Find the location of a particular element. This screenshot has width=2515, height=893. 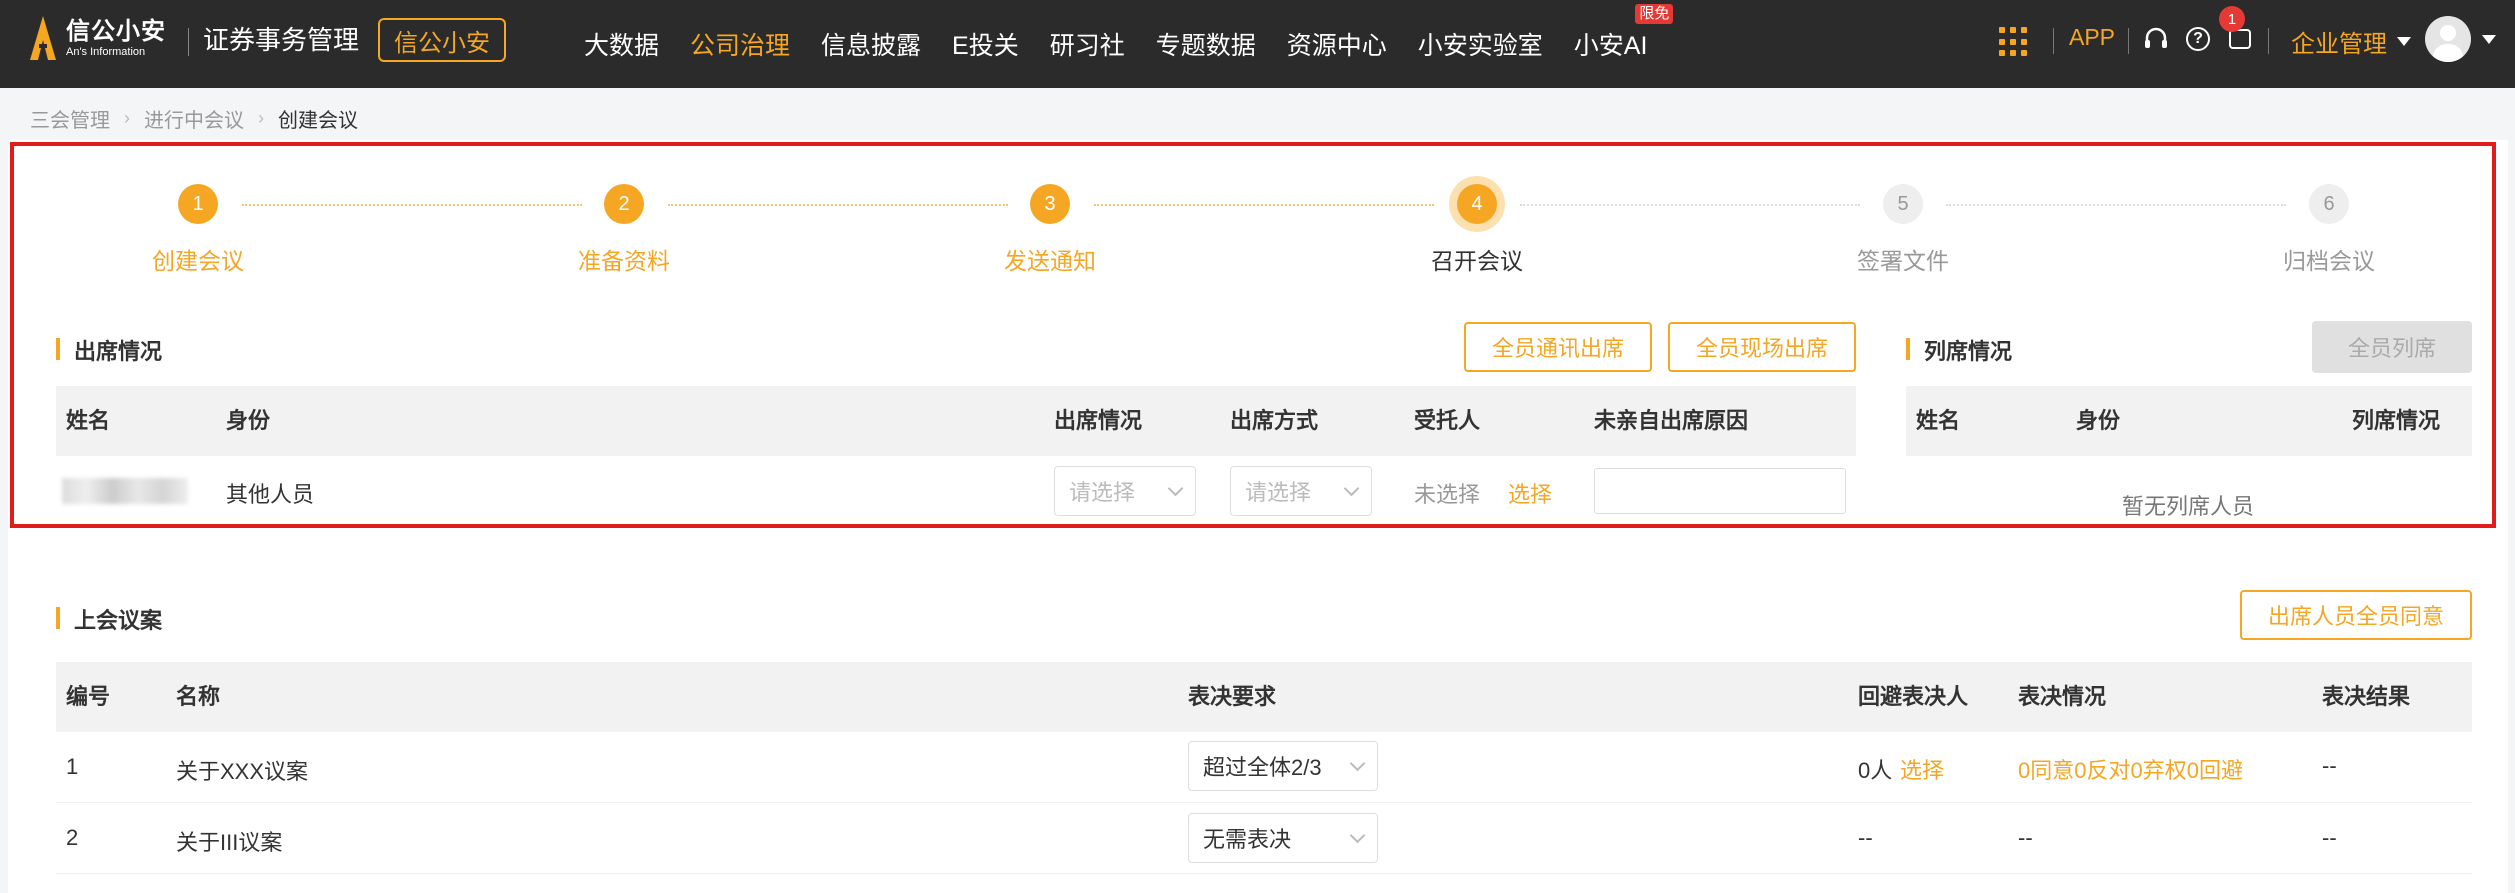

all-communication-attend-button: 全员通讯出席 is located at coordinates (1558, 347).